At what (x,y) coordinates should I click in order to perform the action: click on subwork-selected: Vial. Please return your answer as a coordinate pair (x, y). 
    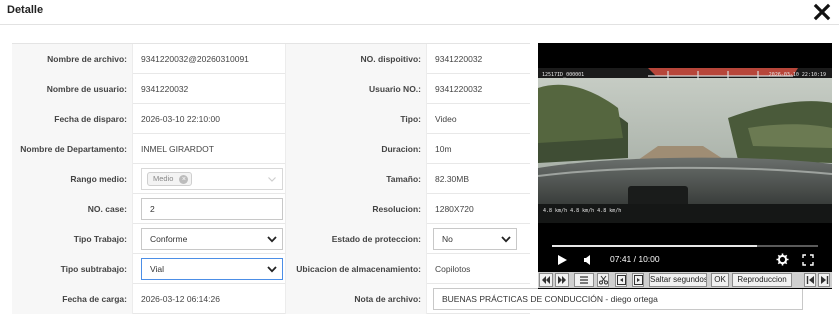
    Looking at the image, I should click on (157, 269).